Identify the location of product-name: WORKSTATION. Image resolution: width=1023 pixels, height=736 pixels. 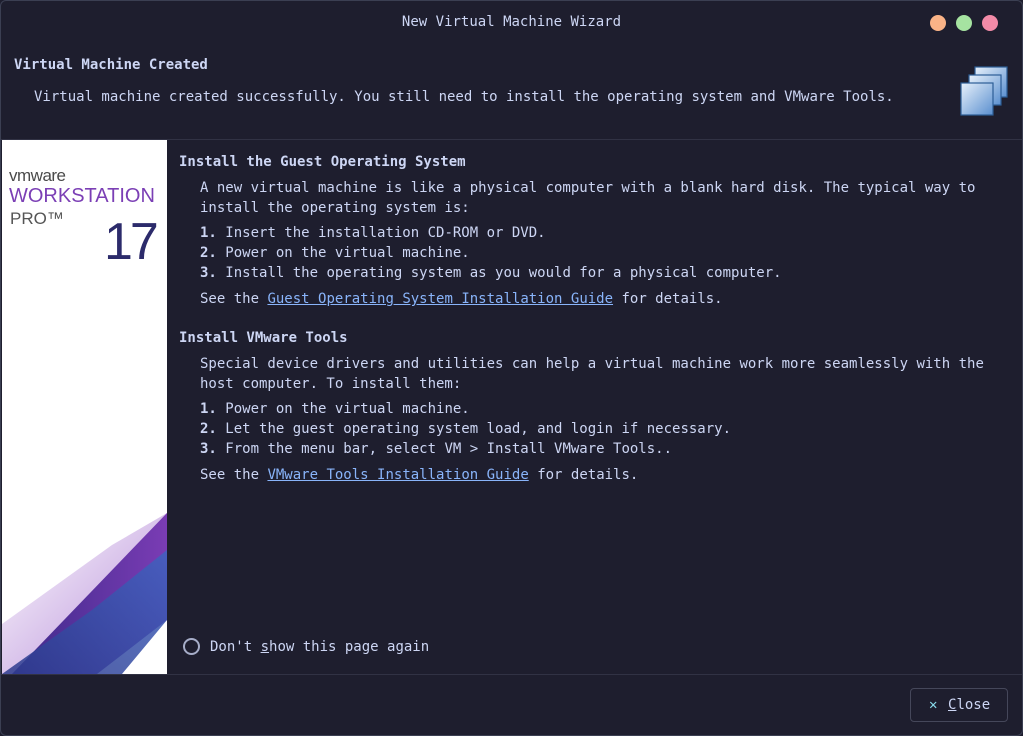
(82, 196).